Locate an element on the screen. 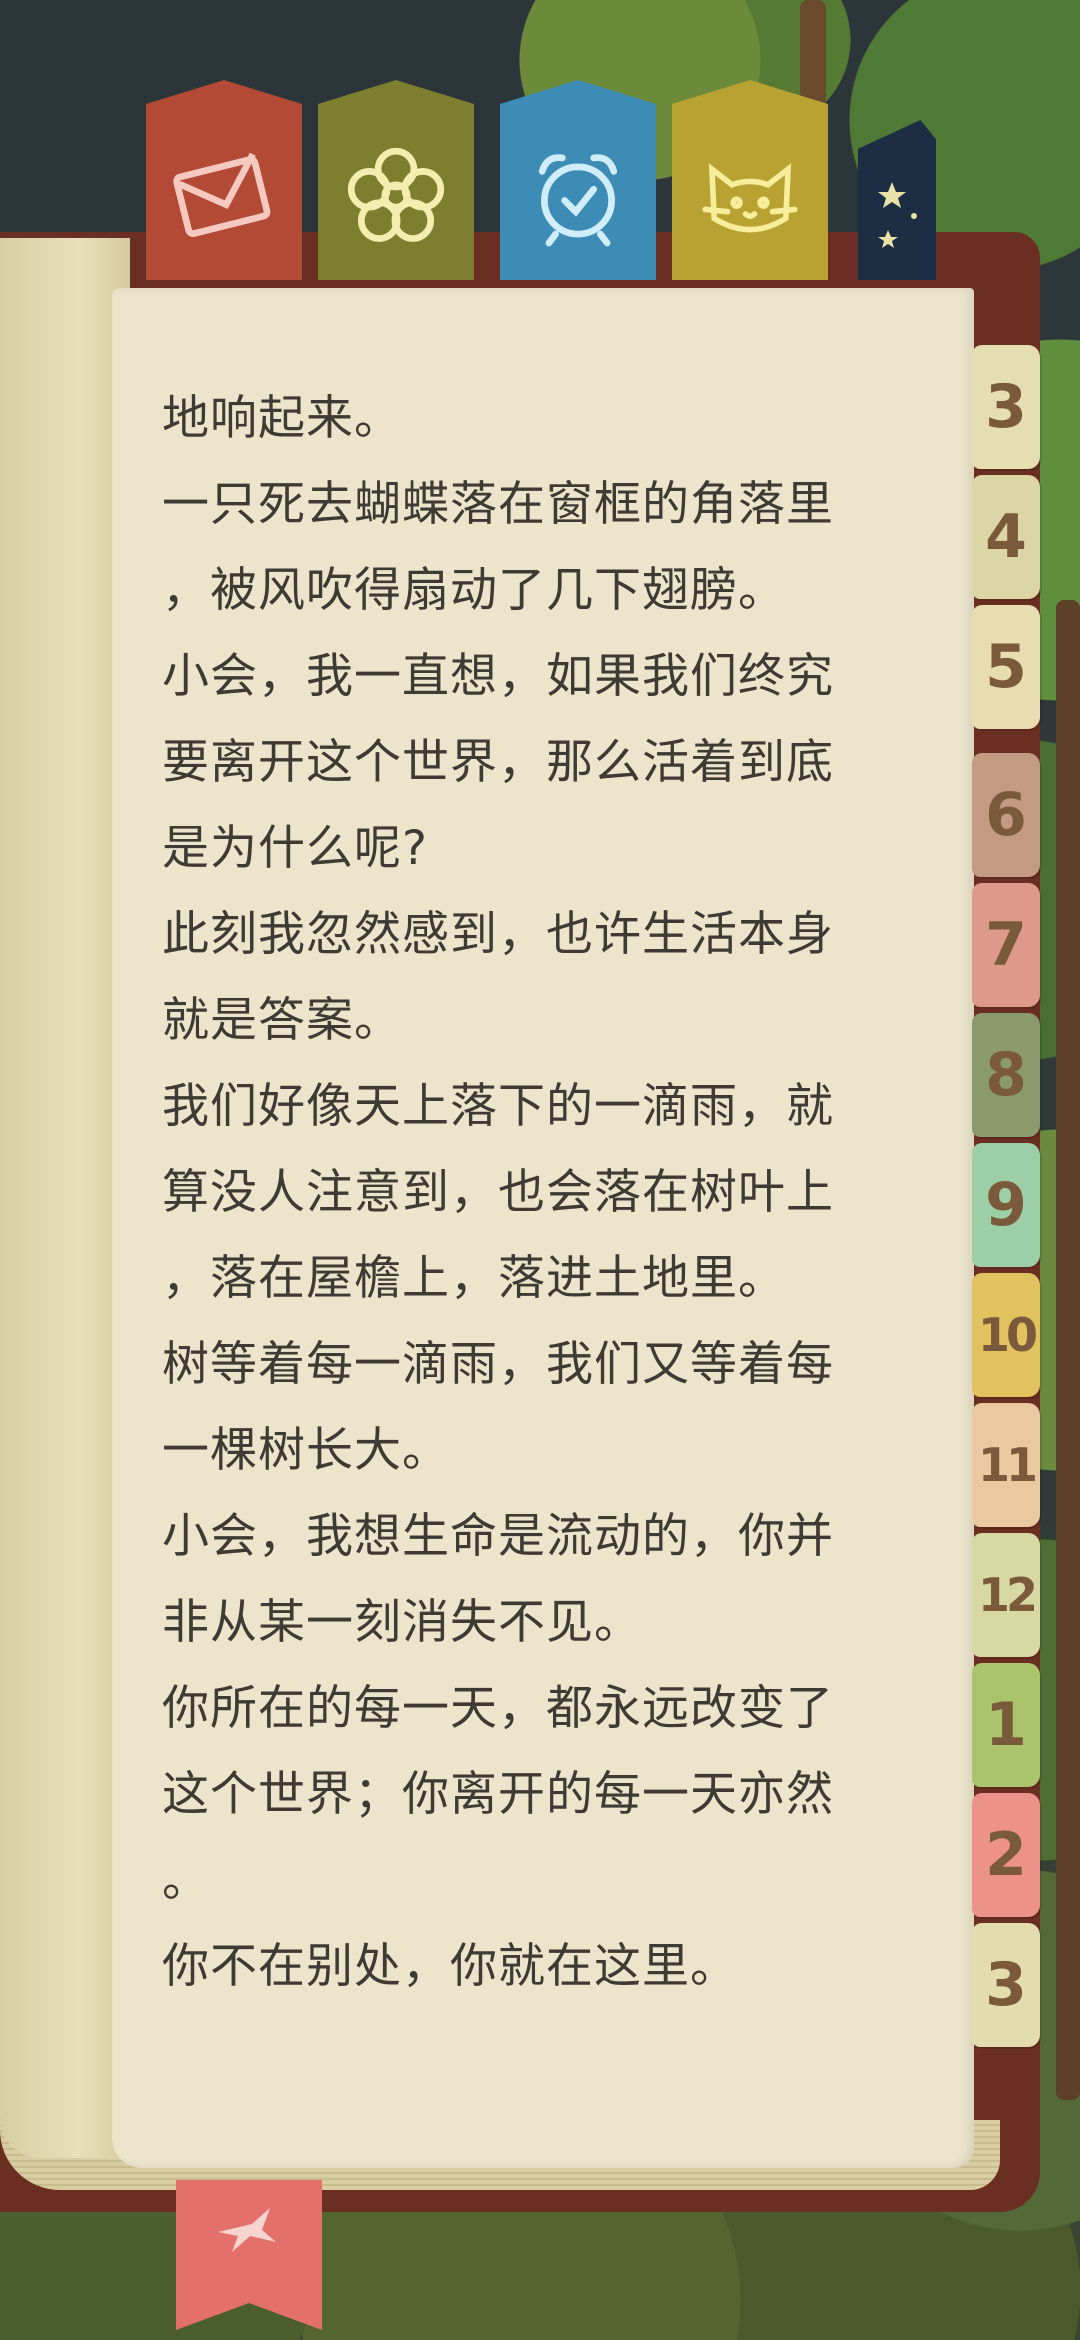 The image size is (1080, 2340). chapter-tab-label: 5 is located at coordinates (1006, 667).